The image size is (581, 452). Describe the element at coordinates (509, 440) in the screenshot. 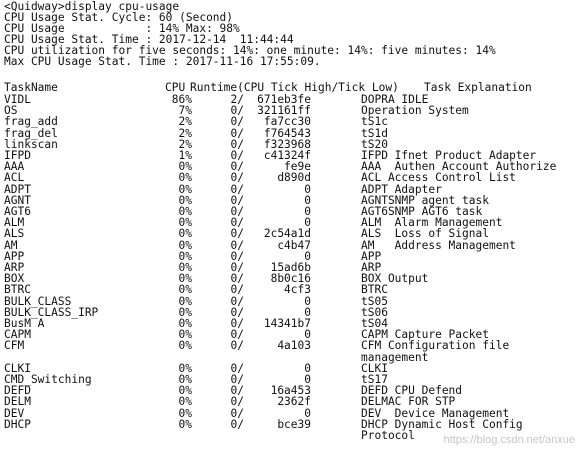

I see `watermark: https://blog.csdn.net/anxue` at that location.